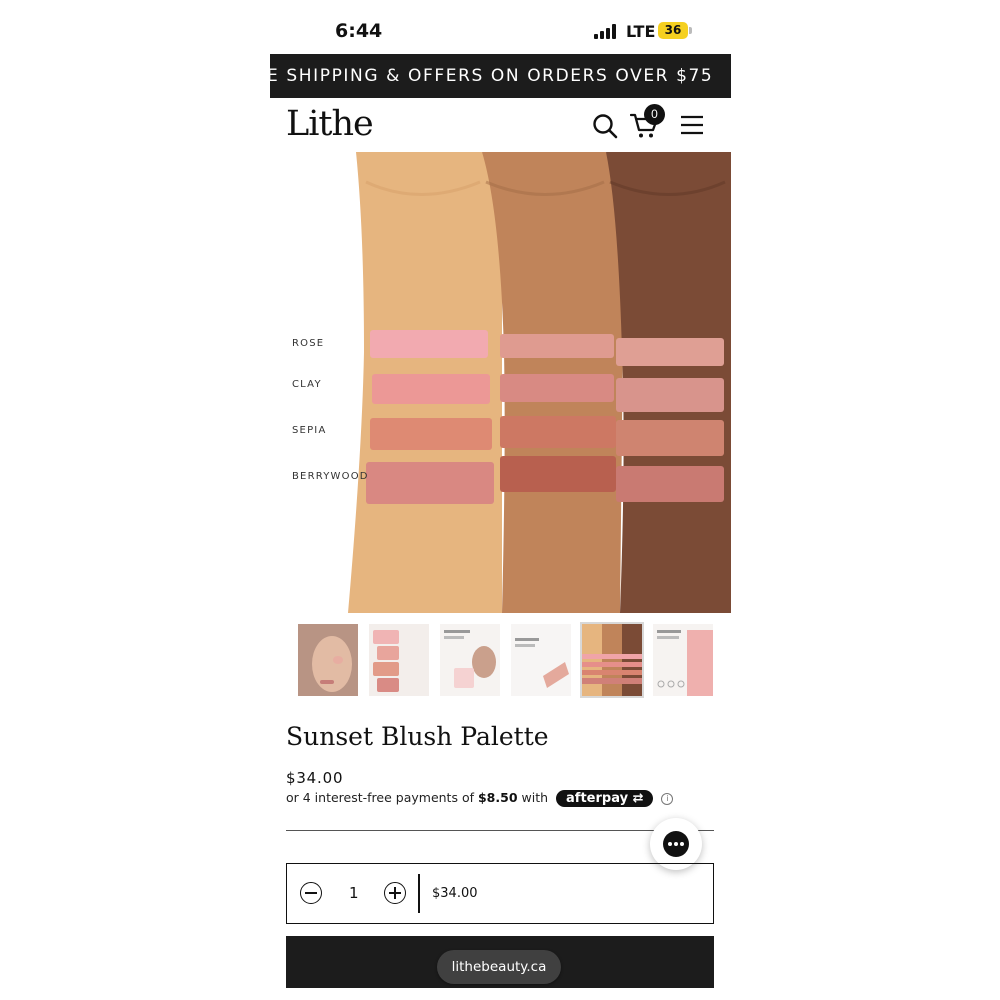  What do you see at coordinates (417, 736) in the screenshot?
I see `product-title: Sunset Blush Palette` at bounding box center [417, 736].